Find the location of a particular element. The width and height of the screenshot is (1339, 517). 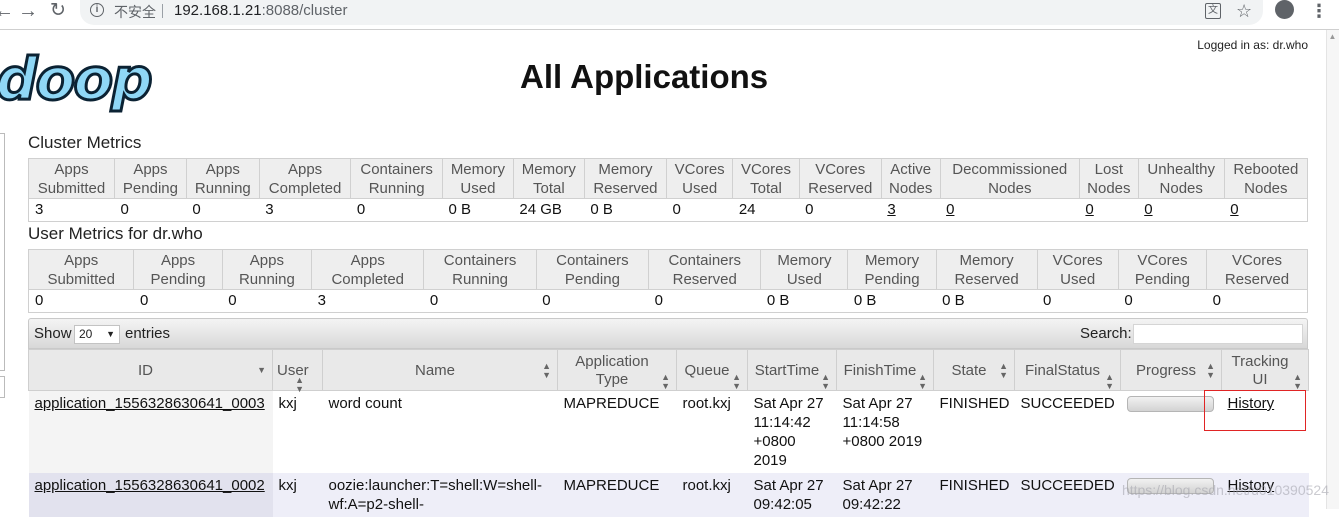

app-id-link: application_1556328630641_0003 is located at coordinates (150, 403).